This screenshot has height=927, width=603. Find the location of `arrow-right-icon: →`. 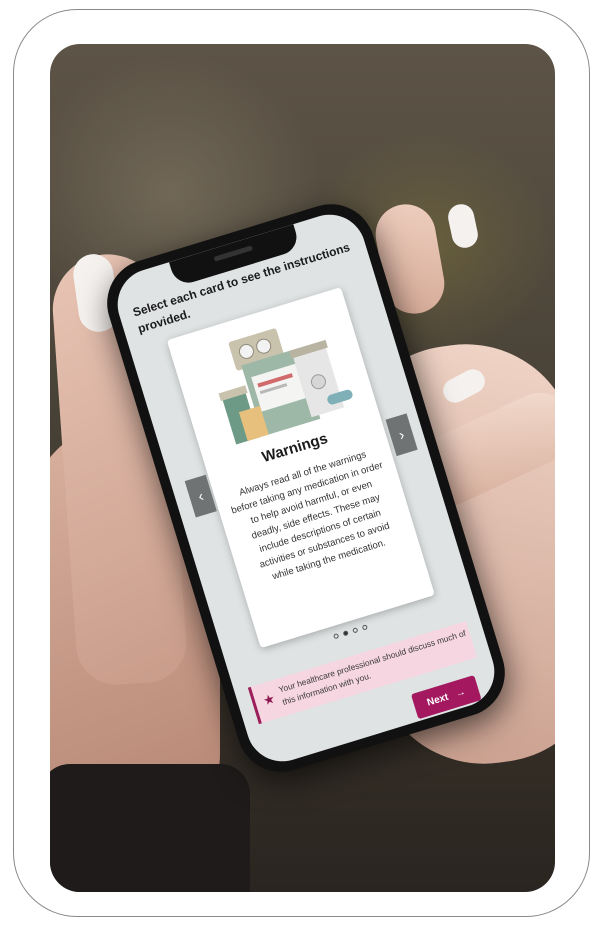

arrow-right-icon: → is located at coordinates (460, 693).